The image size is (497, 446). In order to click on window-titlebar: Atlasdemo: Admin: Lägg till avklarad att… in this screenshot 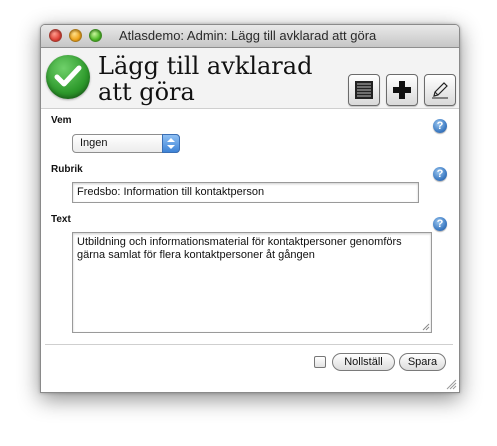, I will do `click(250, 36)`.